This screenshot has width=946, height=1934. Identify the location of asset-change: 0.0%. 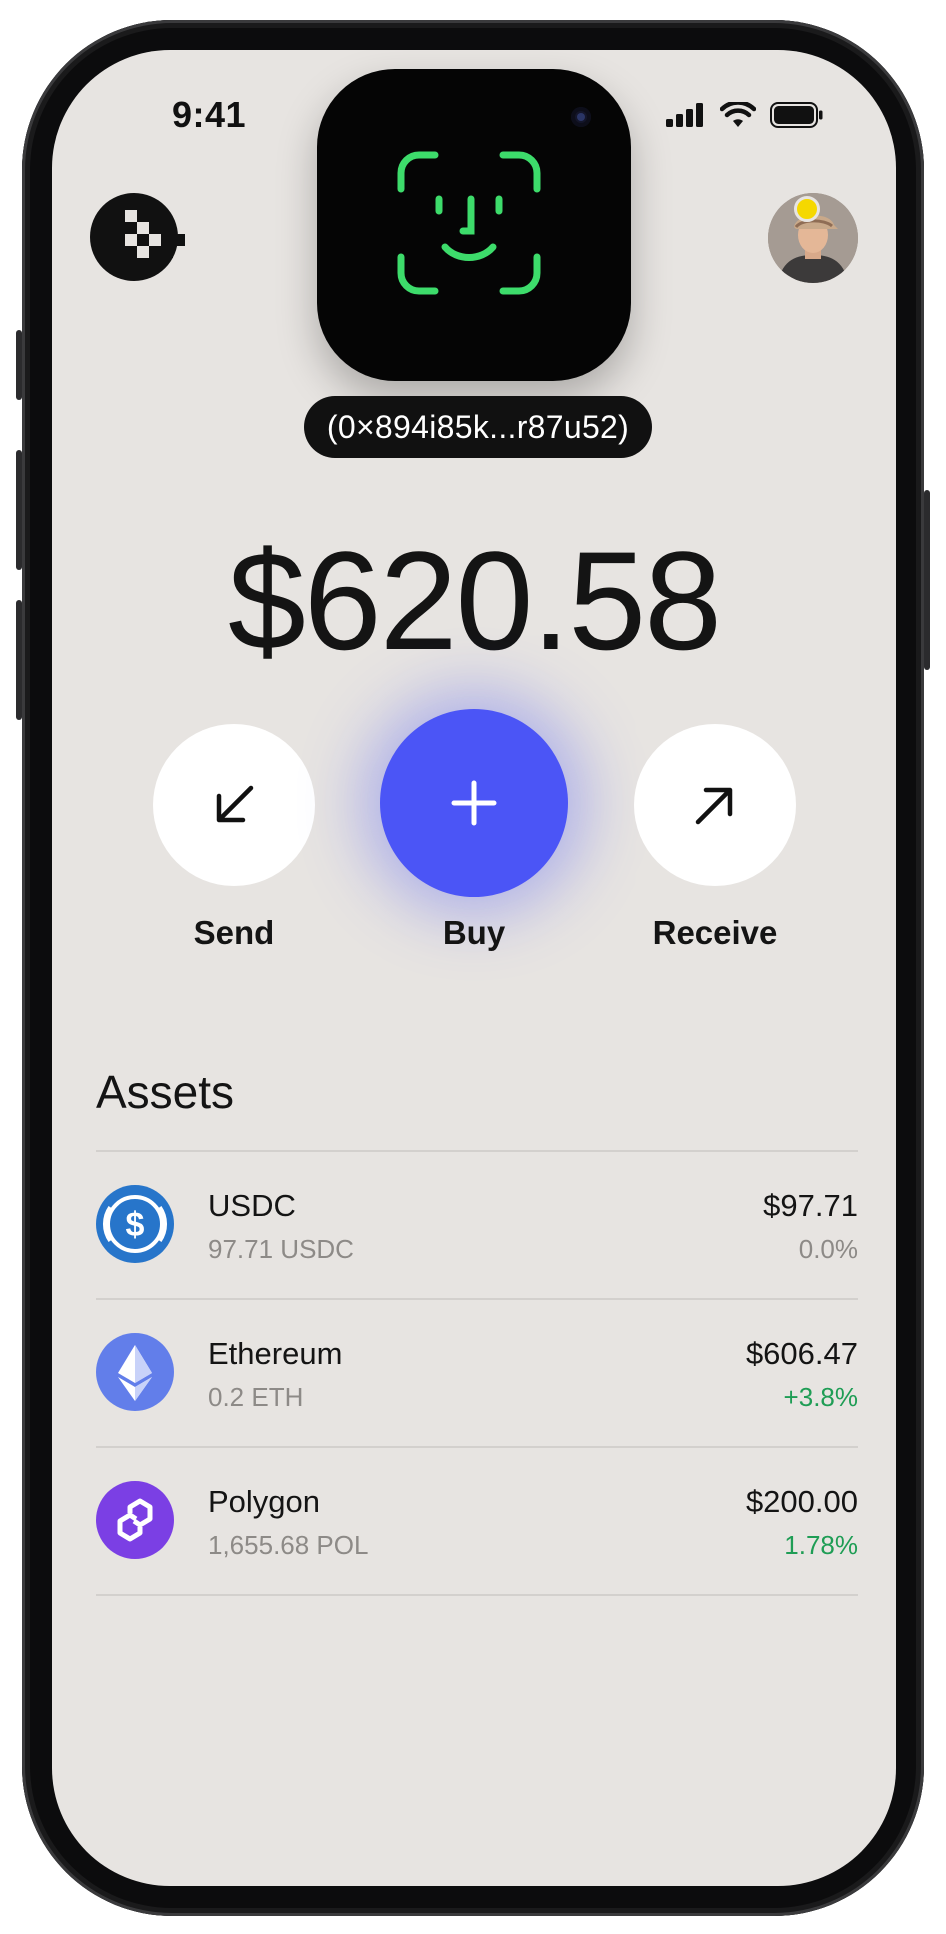
(828, 1249).